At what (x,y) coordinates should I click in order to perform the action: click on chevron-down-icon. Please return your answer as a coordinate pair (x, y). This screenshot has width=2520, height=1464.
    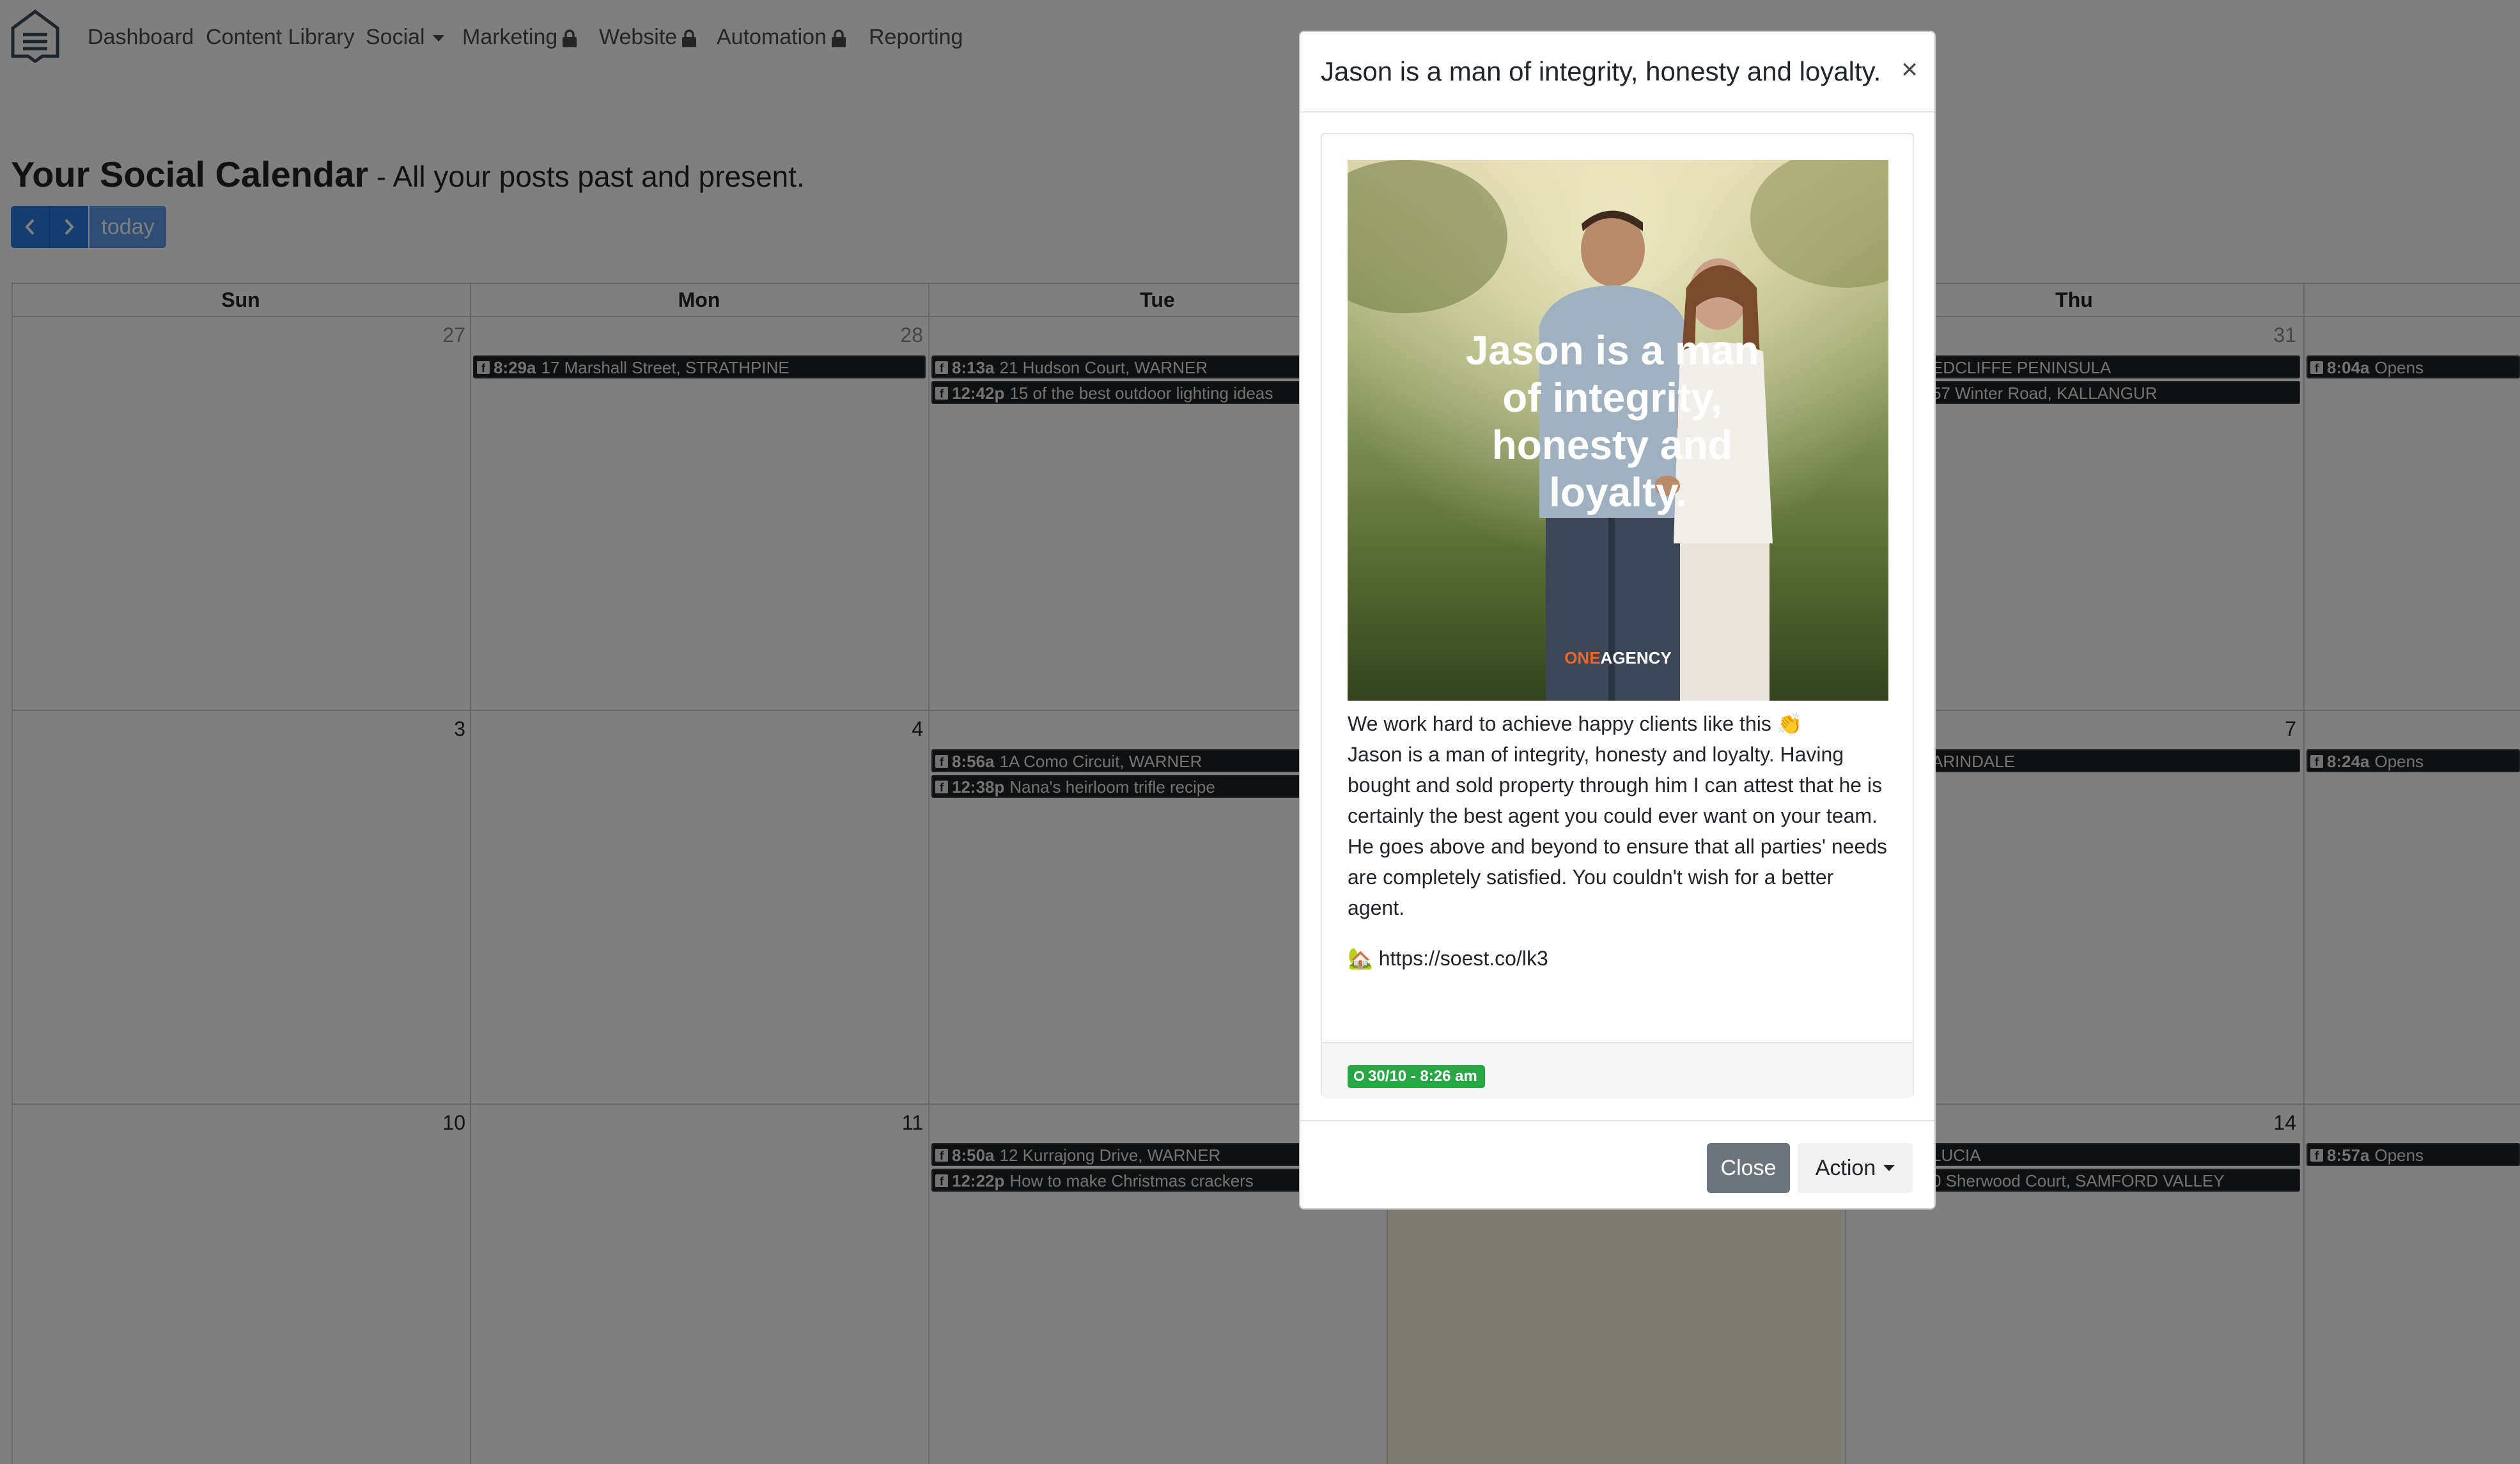
    Looking at the image, I should click on (1889, 1168).